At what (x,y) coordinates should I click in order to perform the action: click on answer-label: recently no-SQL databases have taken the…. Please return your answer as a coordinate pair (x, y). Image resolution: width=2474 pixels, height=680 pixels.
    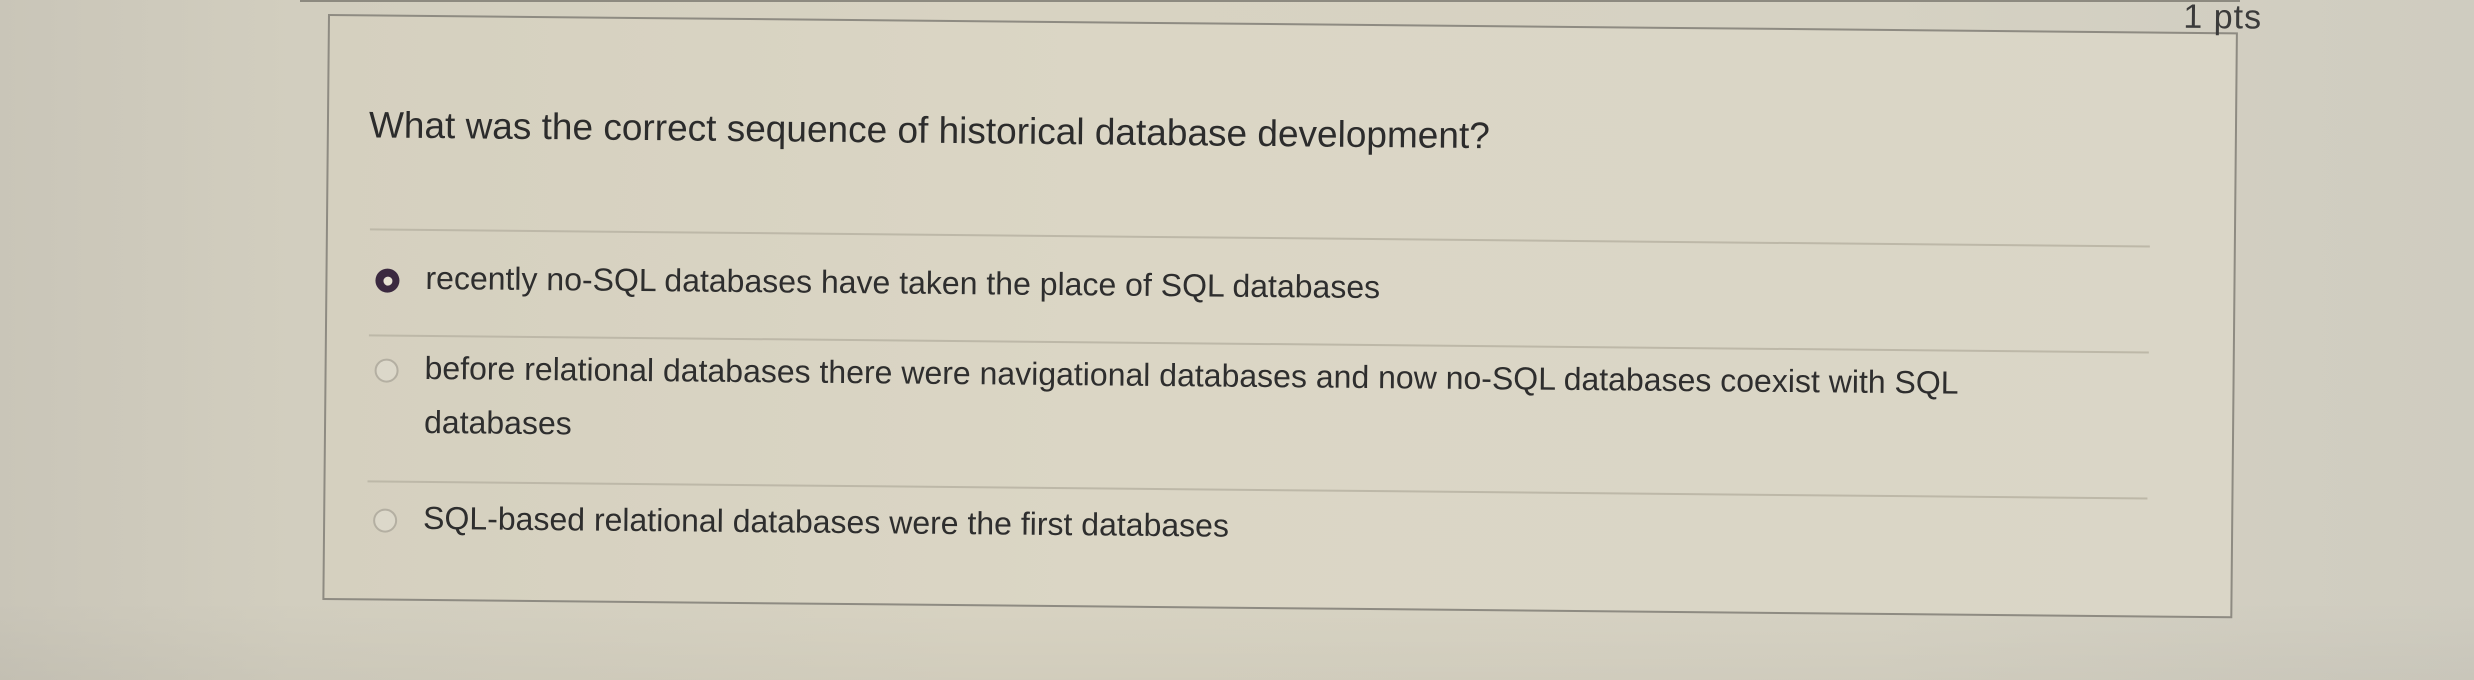
    Looking at the image, I should click on (903, 282).